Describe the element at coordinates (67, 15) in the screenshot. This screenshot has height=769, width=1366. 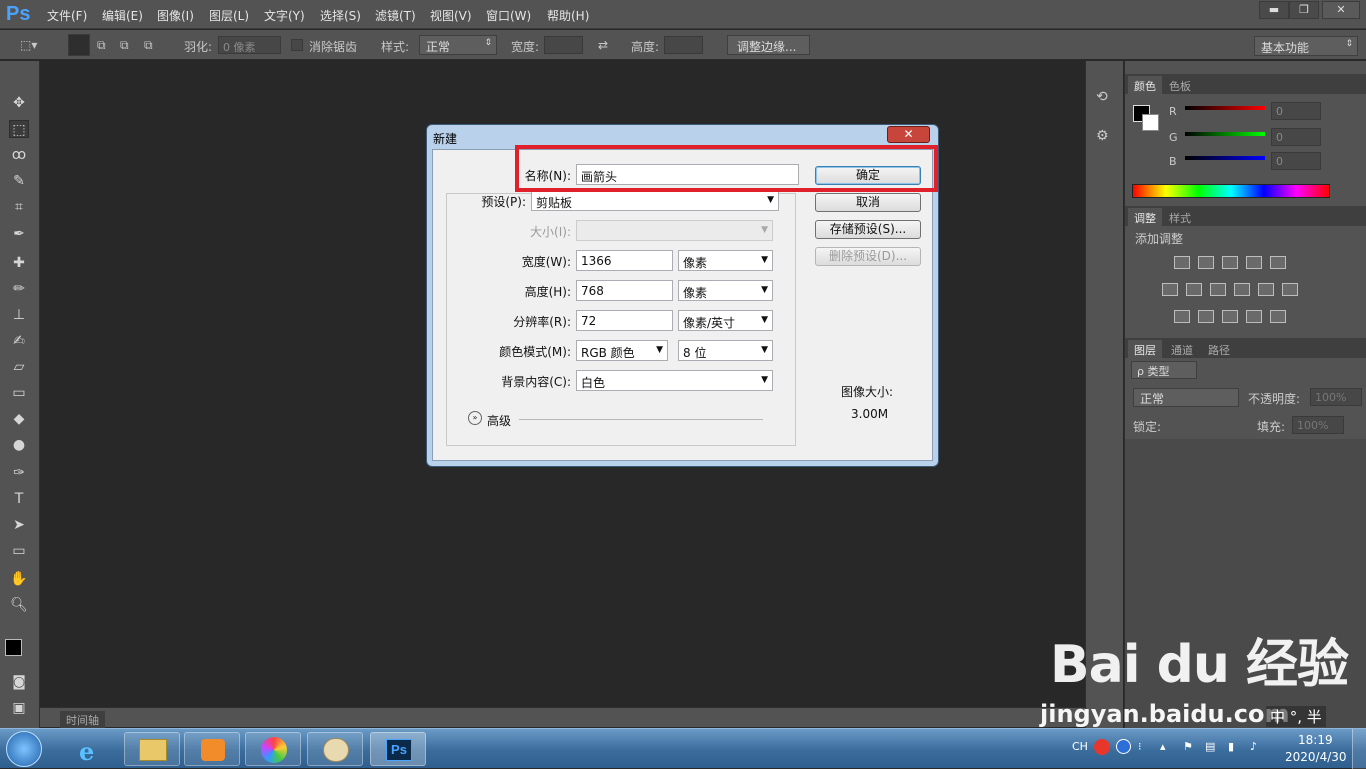
I see `menu-file: 文件(F)` at that location.